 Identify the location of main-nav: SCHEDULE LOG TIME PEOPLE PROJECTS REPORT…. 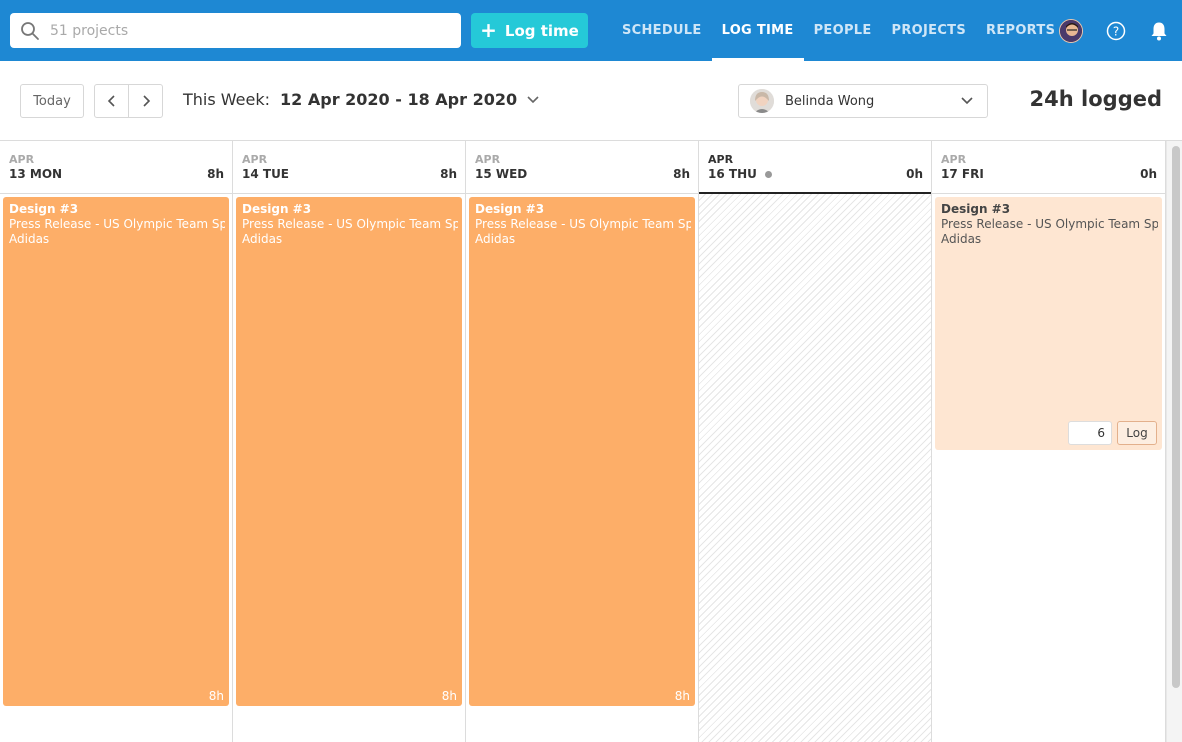
(838, 30).